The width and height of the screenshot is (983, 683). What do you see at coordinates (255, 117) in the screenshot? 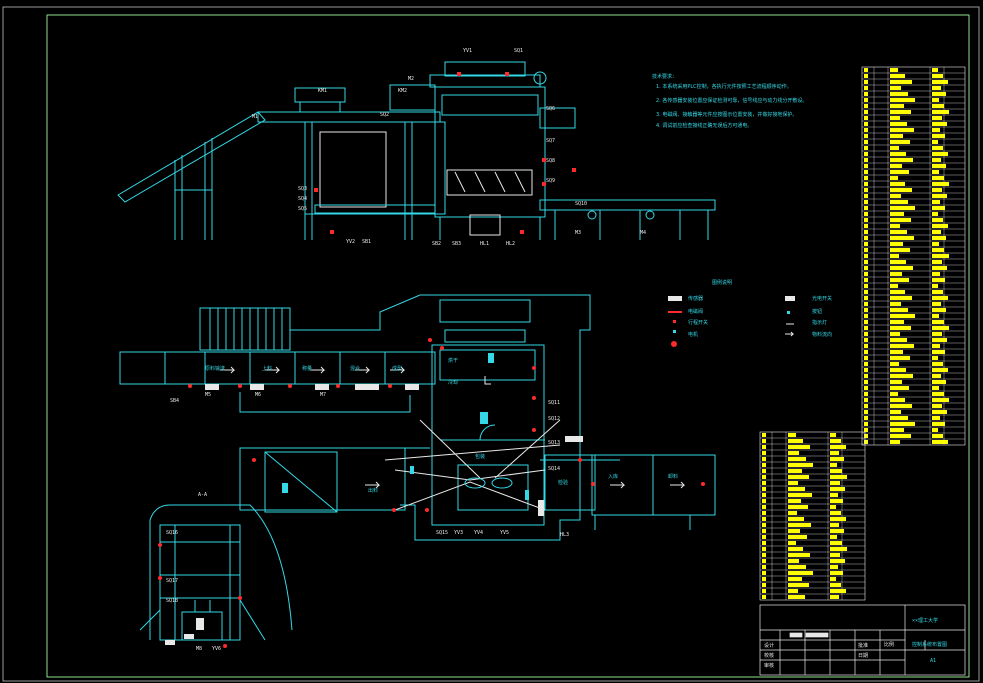
I see `top-label: M1` at bounding box center [255, 117].